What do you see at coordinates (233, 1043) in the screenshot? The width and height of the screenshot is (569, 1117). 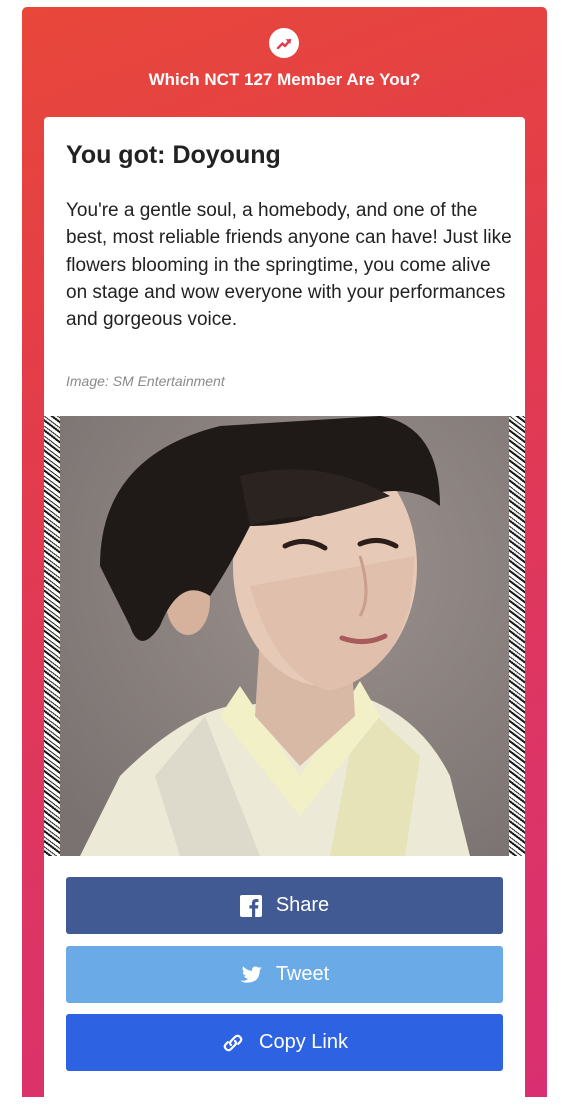 I see `link-icon` at bounding box center [233, 1043].